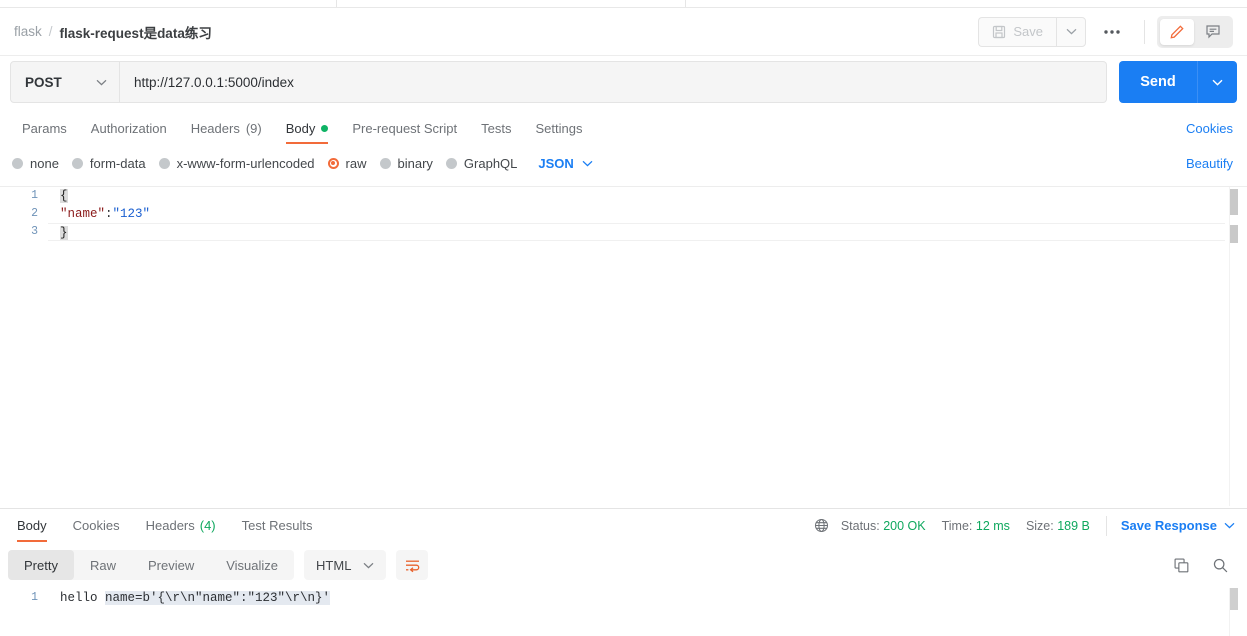  Describe the element at coordinates (1195, 31) in the screenshot. I see `view-toggle-group` at that location.